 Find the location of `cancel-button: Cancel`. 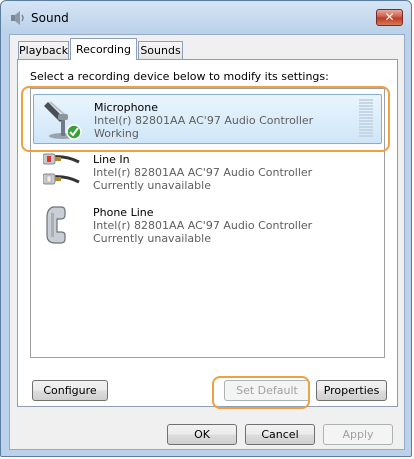

cancel-button: Cancel is located at coordinates (280, 434).